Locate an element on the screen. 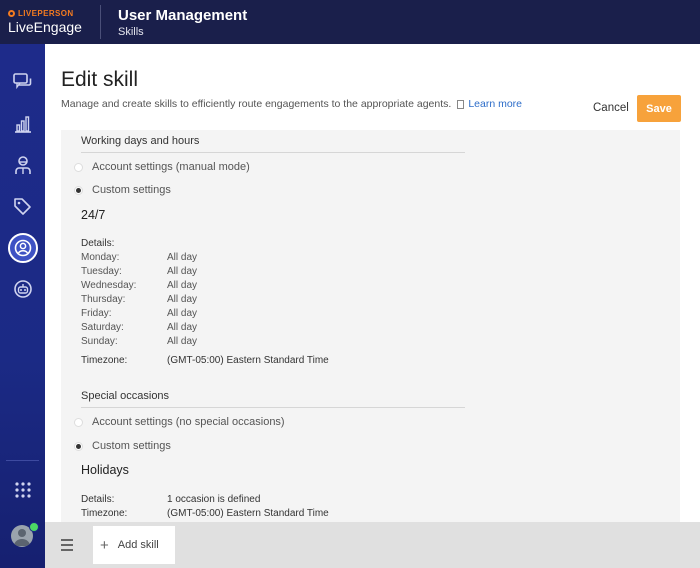 The width and height of the screenshot is (700, 568). bot-icon is located at coordinates (22, 289).